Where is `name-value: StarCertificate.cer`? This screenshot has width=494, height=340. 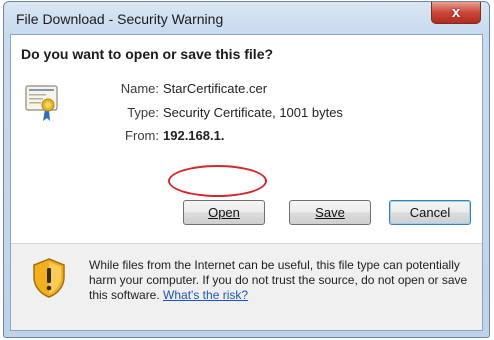
name-value: StarCertificate.cer is located at coordinates (215, 88).